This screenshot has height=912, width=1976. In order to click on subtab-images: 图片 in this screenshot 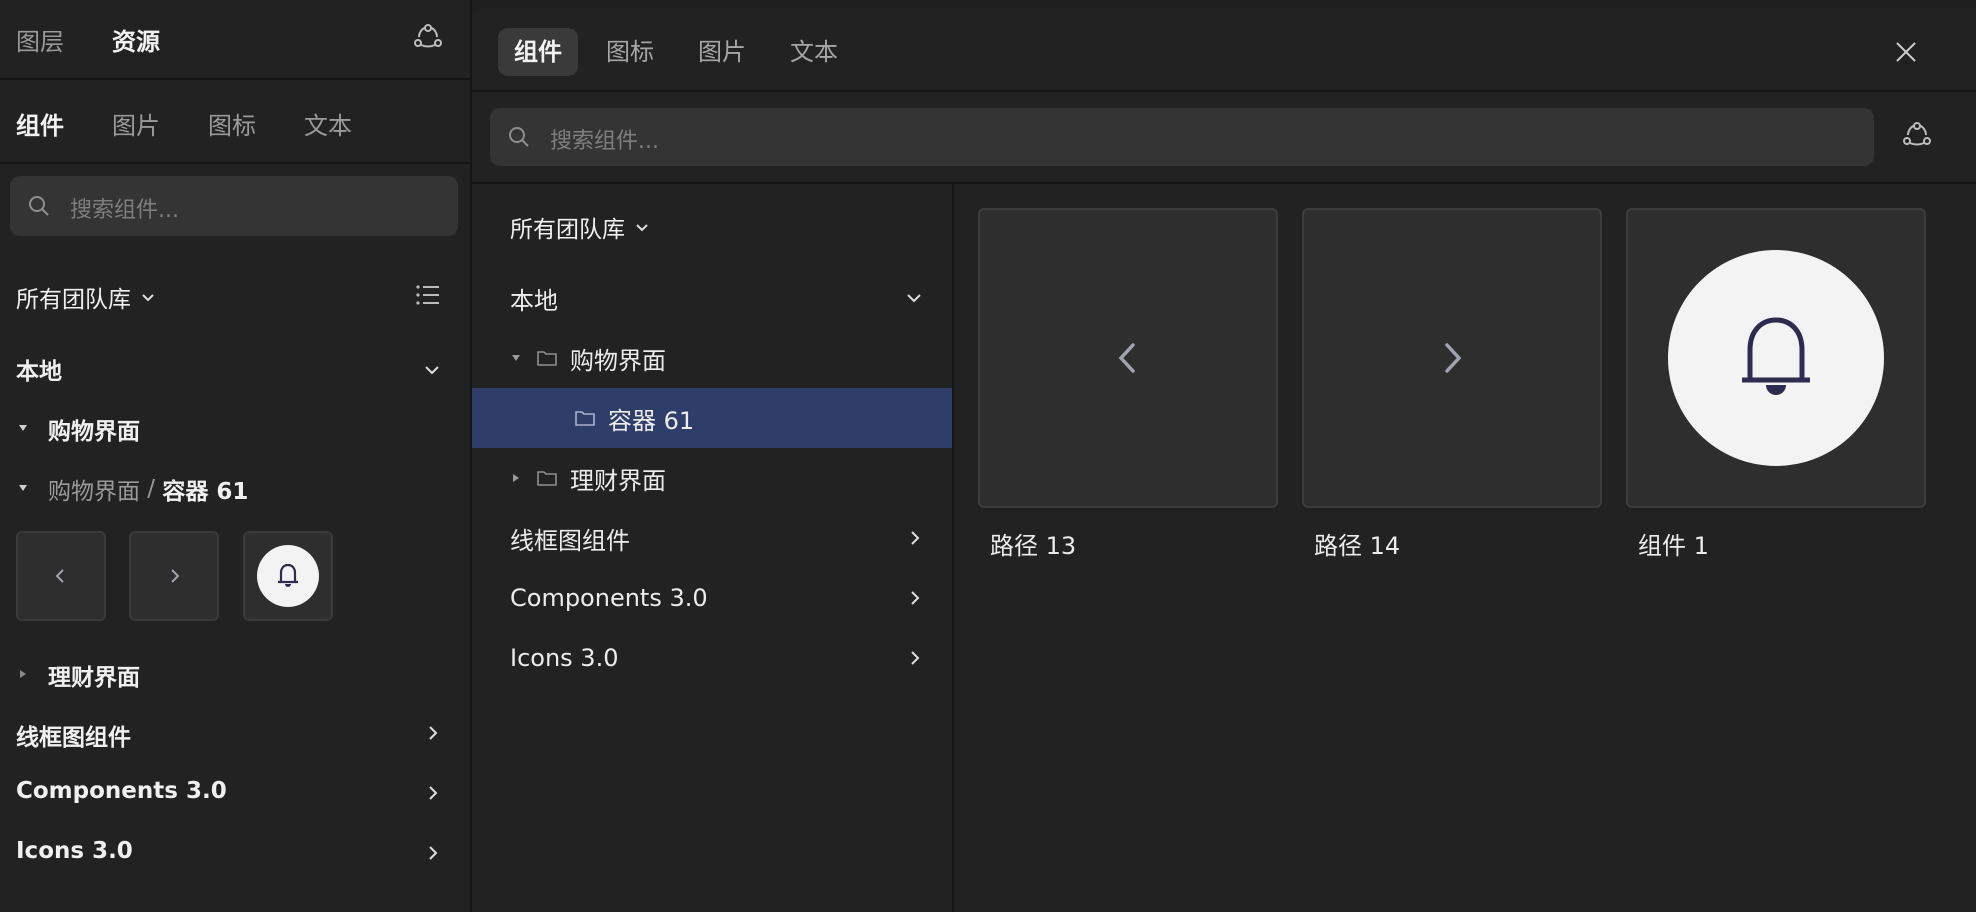, I will do `click(136, 123)`.